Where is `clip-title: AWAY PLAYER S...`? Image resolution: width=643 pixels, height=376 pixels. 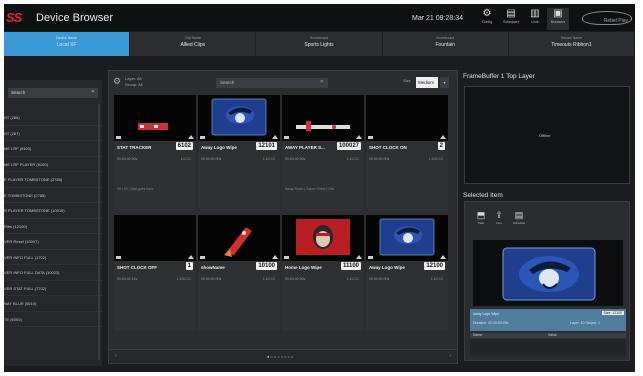
clip-title: AWAY PLAYER S... is located at coordinates (305, 147).